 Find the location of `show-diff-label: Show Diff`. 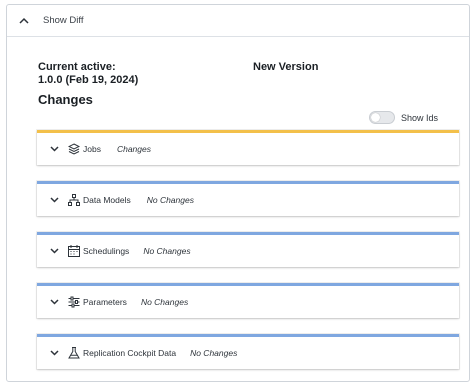

show-diff-label: Show Diff is located at coordinates (63, 20).